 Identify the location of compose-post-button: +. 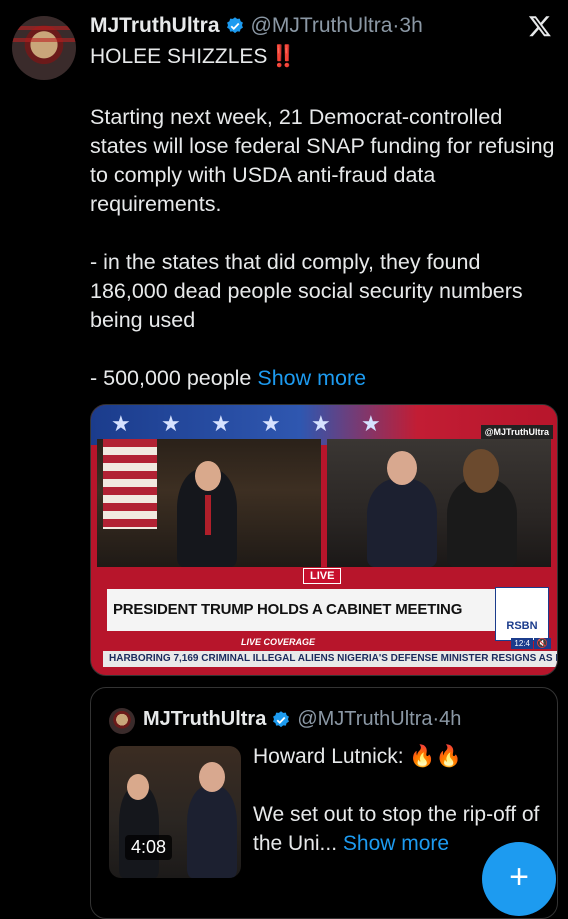
(519, 879).